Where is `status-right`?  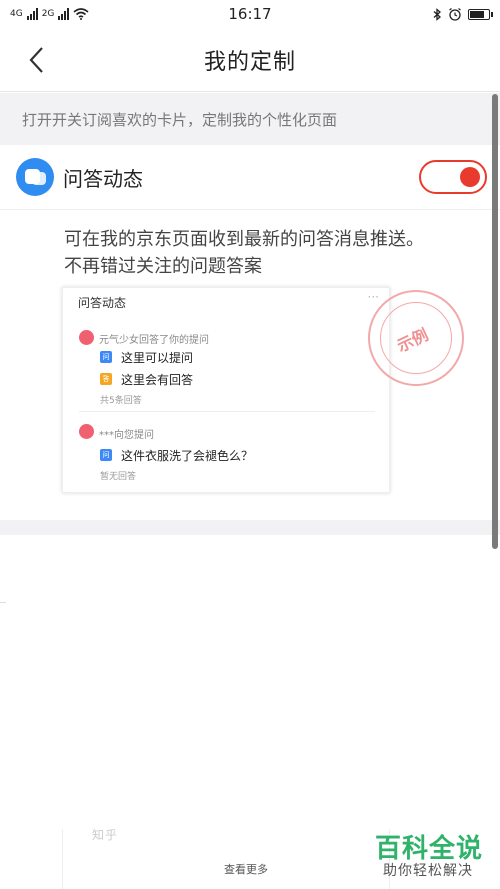
status-right is located at coordinates (463, 14).